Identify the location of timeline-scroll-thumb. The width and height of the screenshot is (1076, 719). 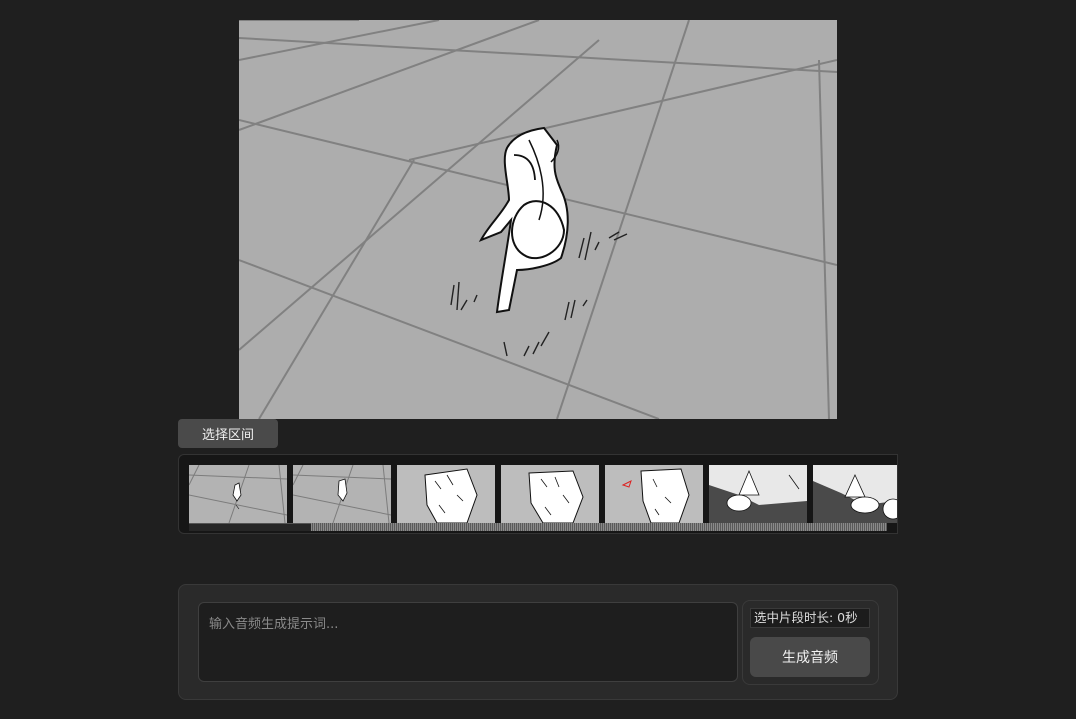
(250, 527).